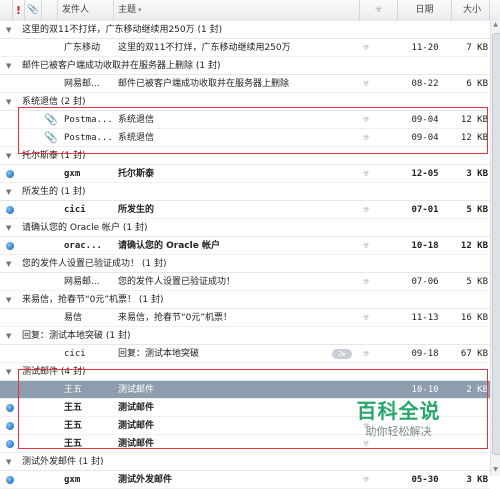 The width and height of the screenshot is (500, 489). What do you see at coordinates (245, 354) in the screenshot?
I see `message-row: cici 回复：测试本地突破 ☣ 2▸ 09-18 67 KB` at bounding box center [245, 354].